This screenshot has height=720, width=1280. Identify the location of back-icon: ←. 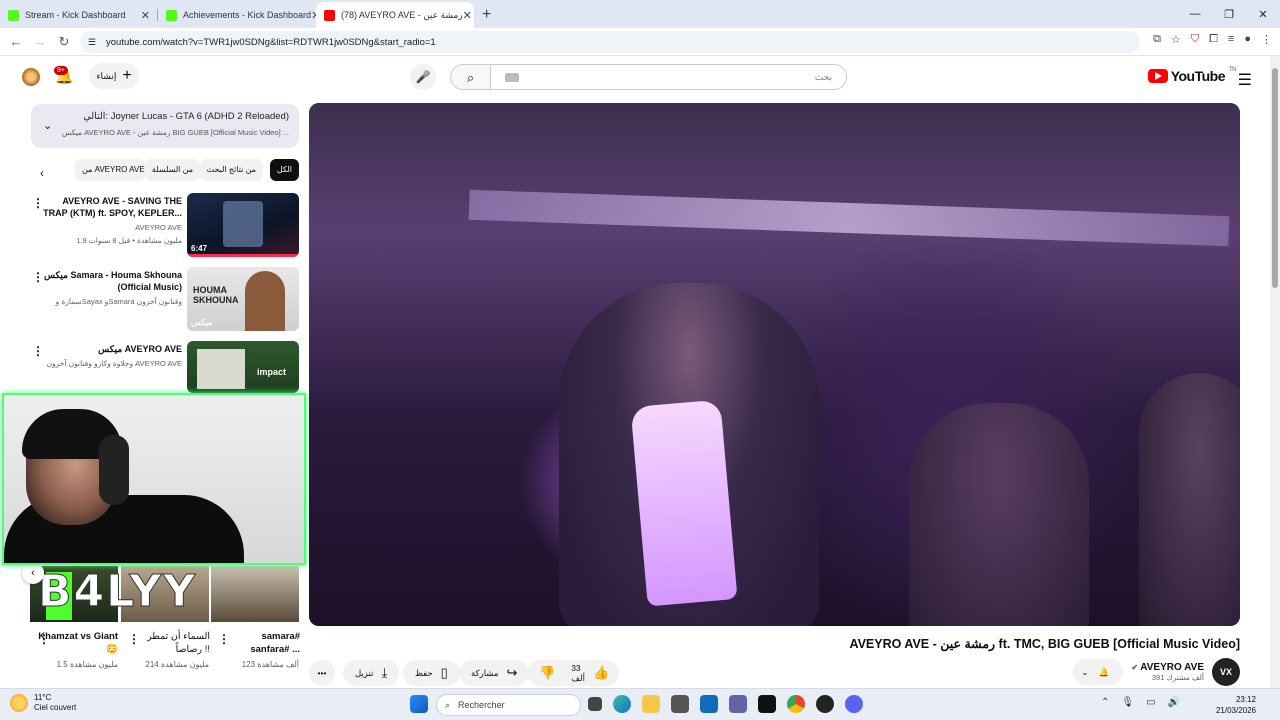
(16, 41).